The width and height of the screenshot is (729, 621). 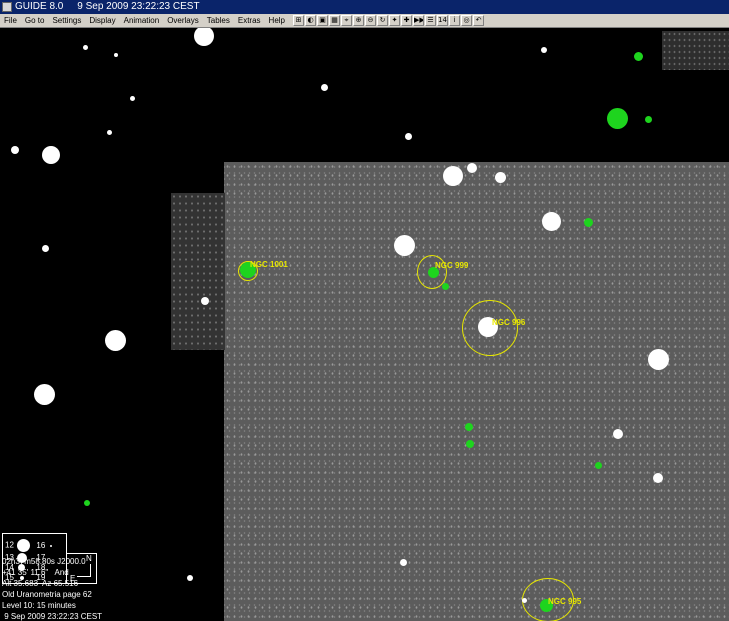 I want to click on globe-icon: ◐, so click(x=310, y=20).